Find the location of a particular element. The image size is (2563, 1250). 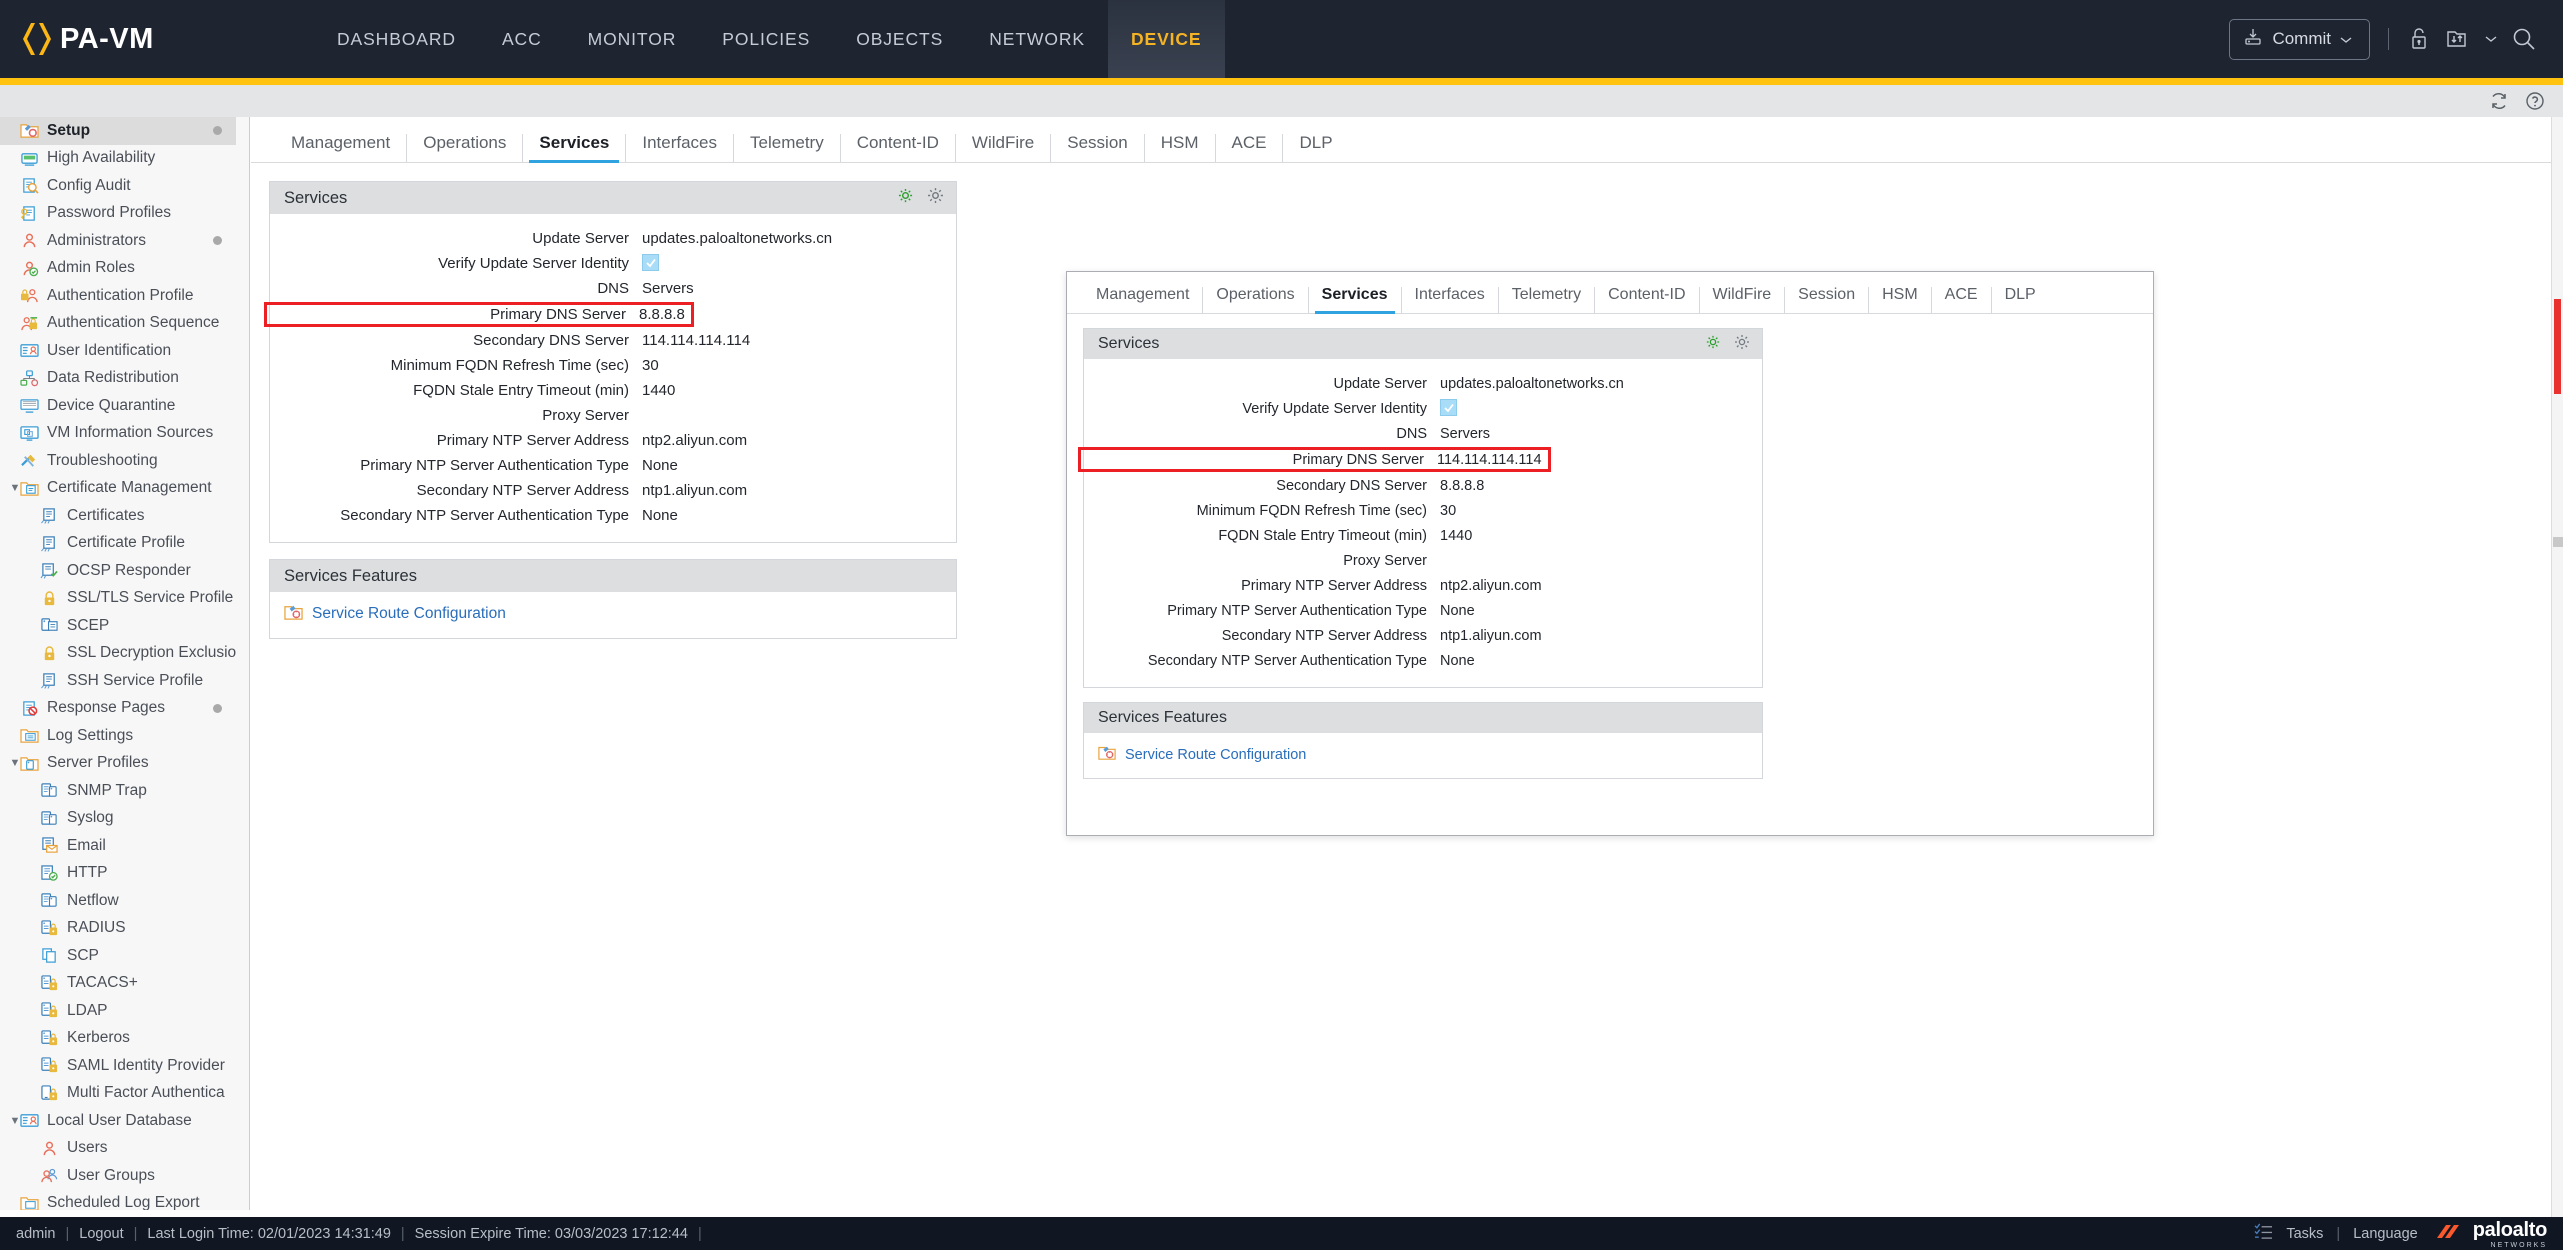

gear-icon is located at coordinates (935, 198).